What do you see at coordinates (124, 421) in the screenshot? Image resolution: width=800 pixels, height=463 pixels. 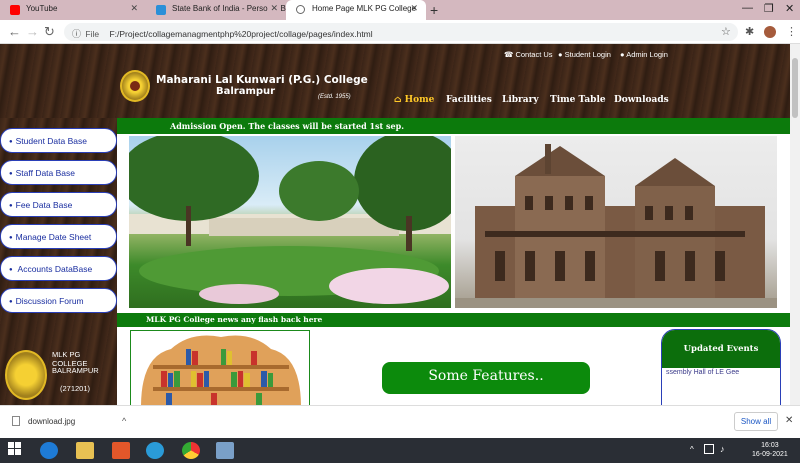 I see `chevron-up-icon: ^` at bounding box center [124, 421].